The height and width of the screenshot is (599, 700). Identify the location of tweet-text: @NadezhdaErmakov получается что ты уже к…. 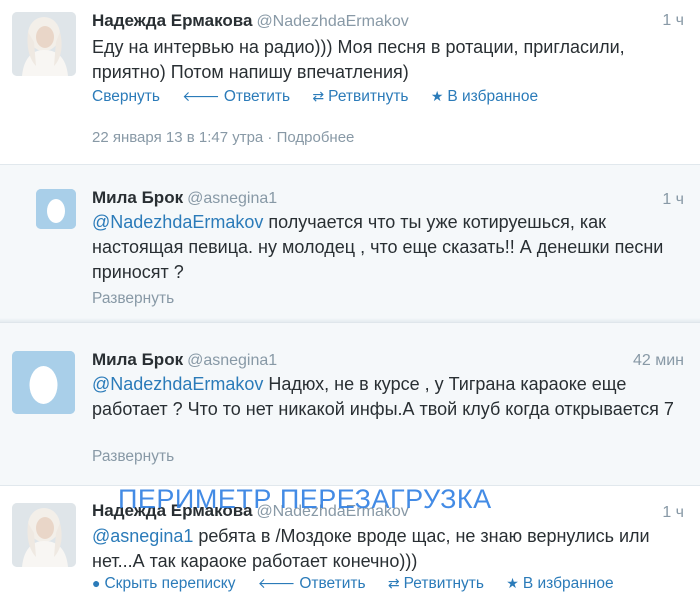
(390, 247).